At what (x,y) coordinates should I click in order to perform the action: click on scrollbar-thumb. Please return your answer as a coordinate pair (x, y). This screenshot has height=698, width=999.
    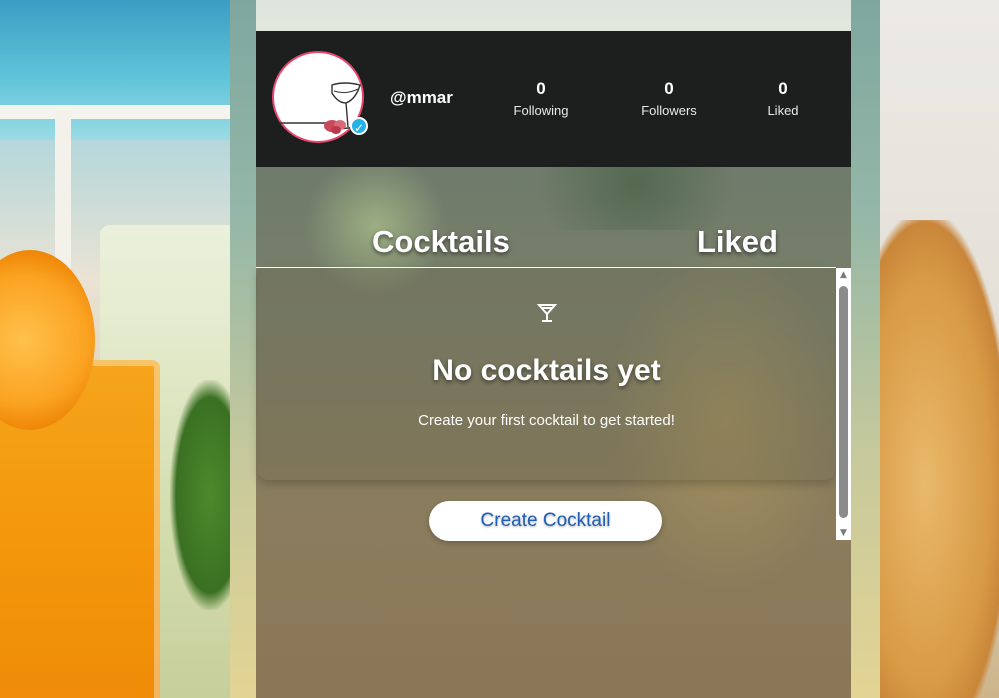
    Looking at the image, I should click on (843, 402).